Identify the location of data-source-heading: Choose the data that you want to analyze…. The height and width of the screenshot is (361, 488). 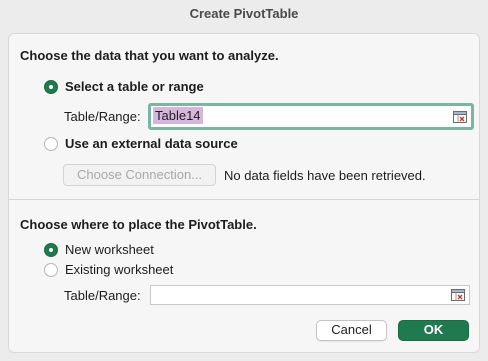
(149, 55).